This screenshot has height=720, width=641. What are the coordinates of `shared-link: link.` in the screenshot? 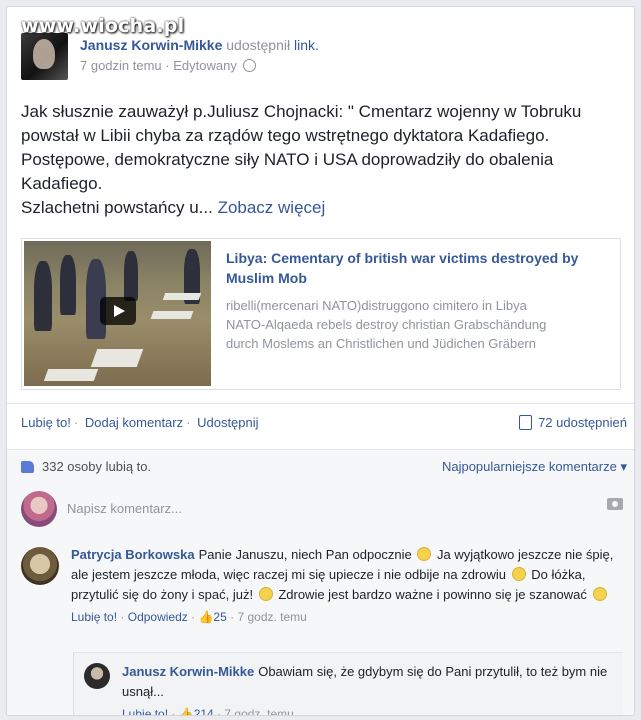 It's located at (306, 45).